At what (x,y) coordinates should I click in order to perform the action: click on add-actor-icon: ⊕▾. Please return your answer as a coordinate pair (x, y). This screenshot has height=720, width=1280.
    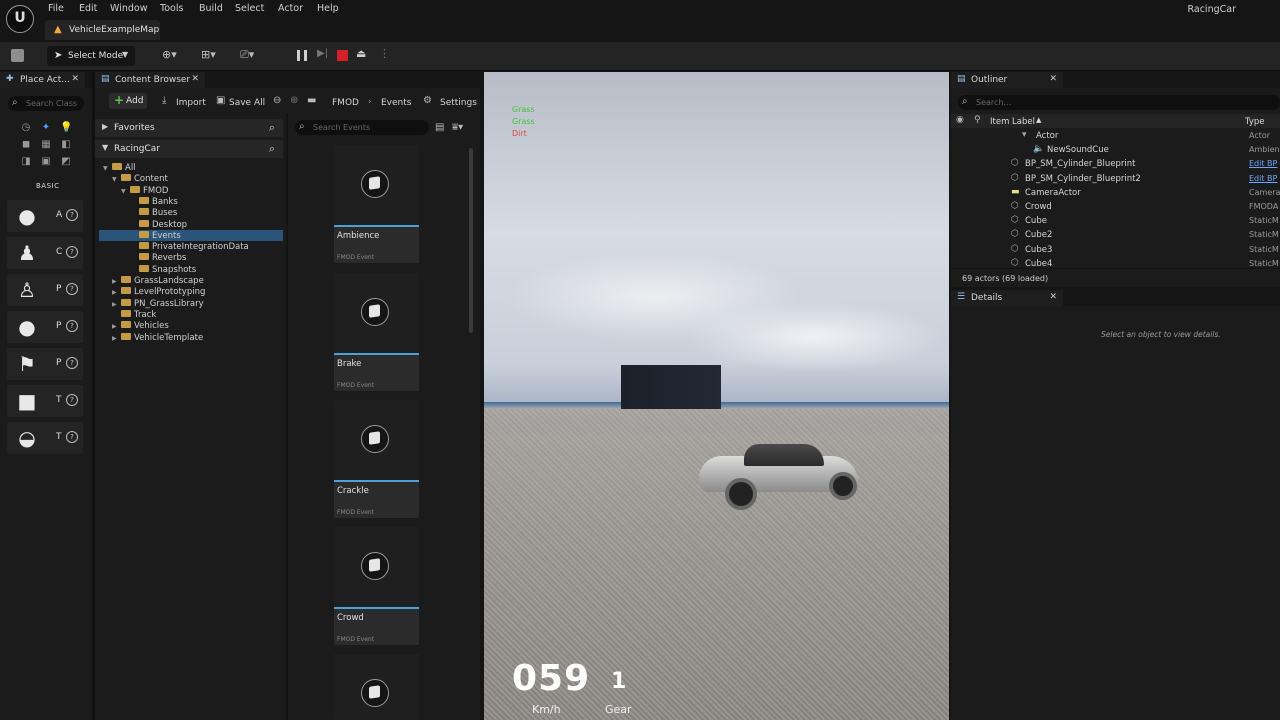
    Looking at the image, I should click on (169, 54).